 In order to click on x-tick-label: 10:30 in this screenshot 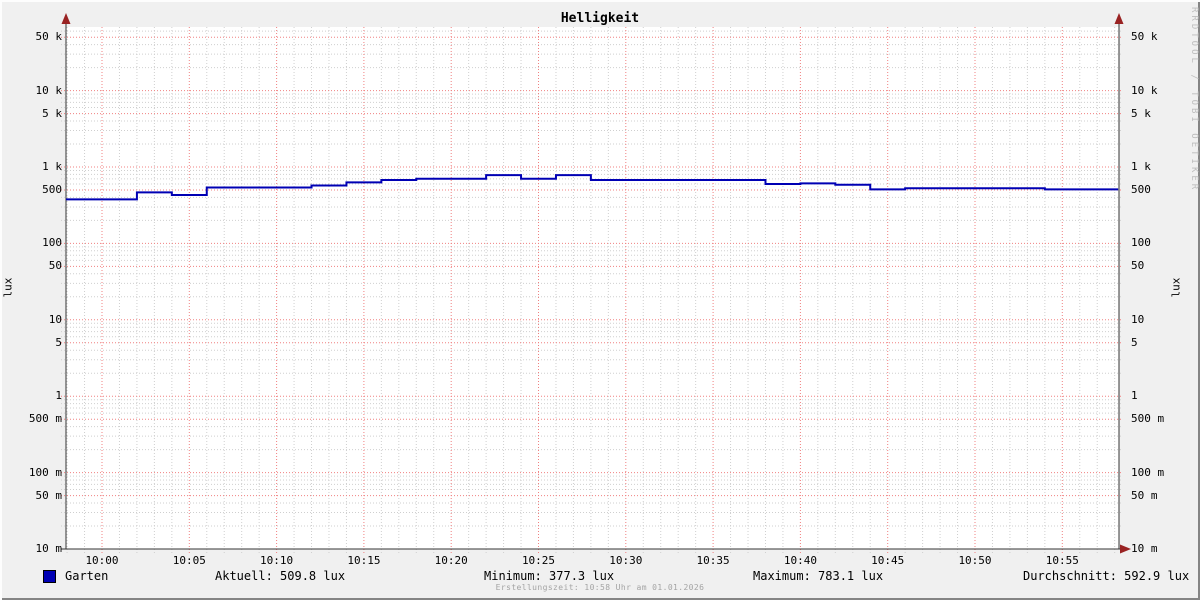, I will do `click(626, 560)`.